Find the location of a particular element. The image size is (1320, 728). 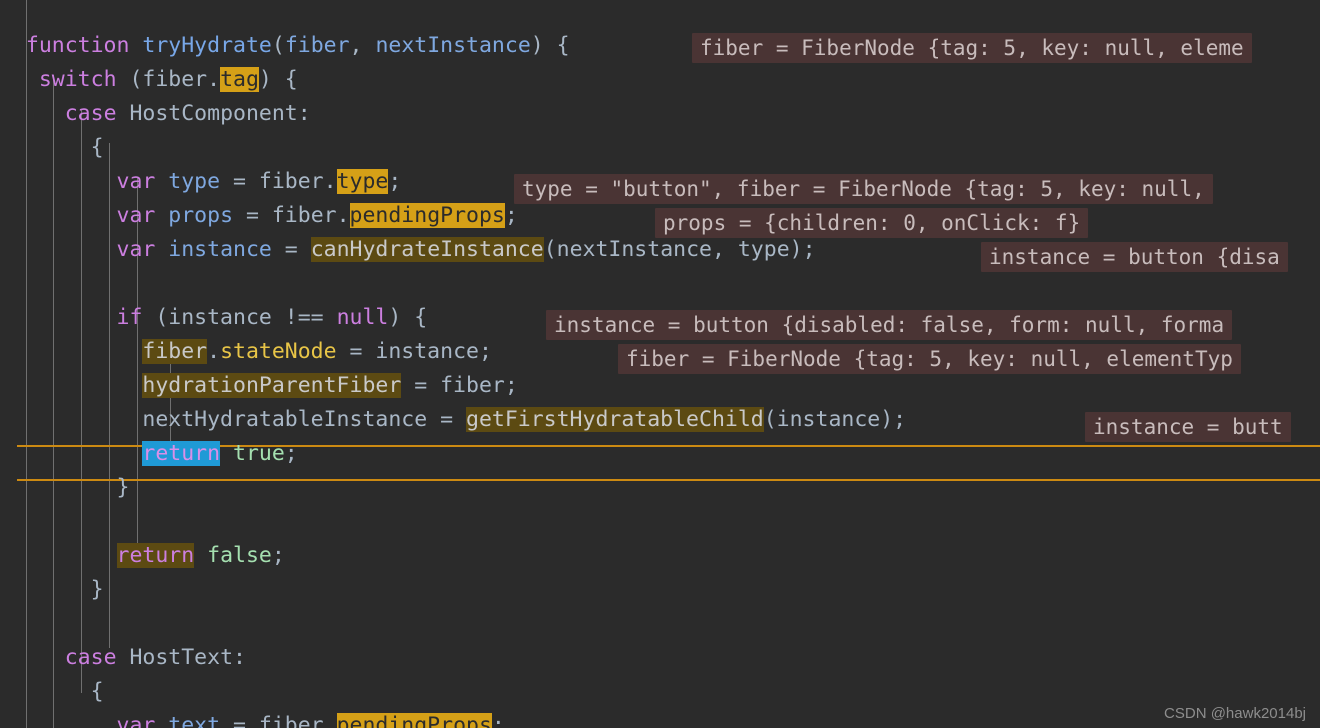

code-token: . is located at coordinates (214, 351).